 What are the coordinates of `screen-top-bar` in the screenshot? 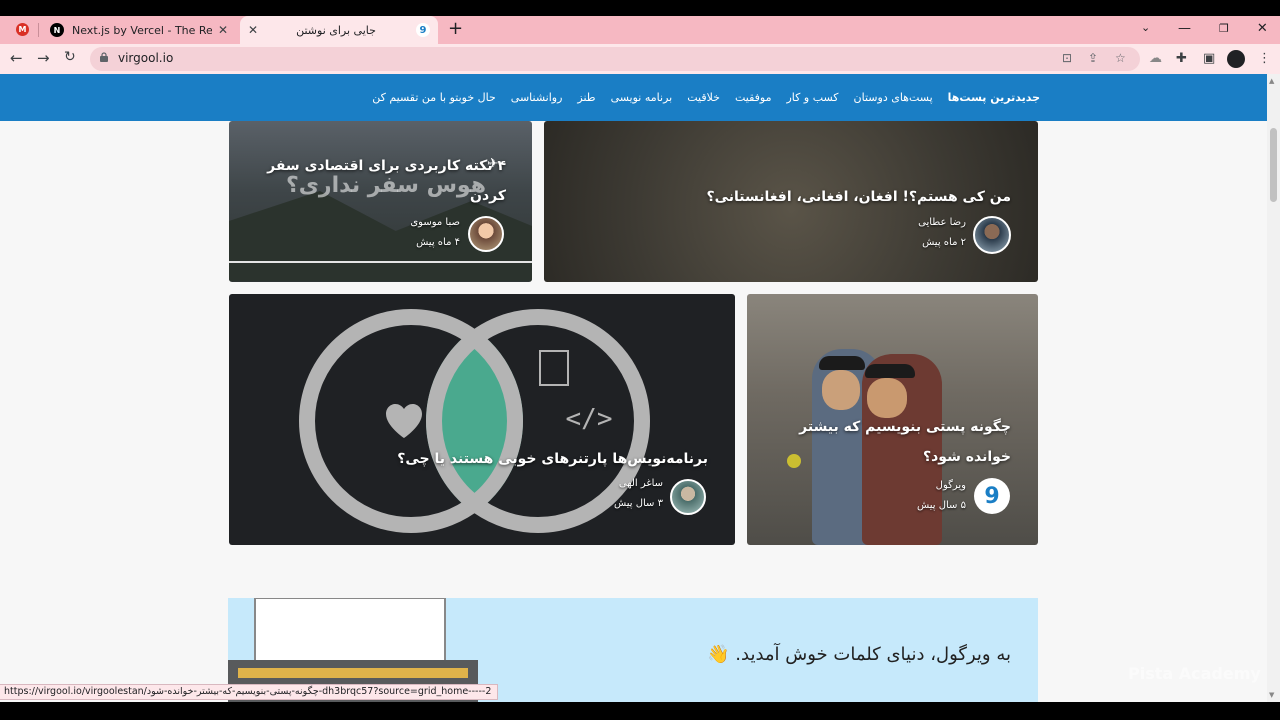 It's located at (640, 8).